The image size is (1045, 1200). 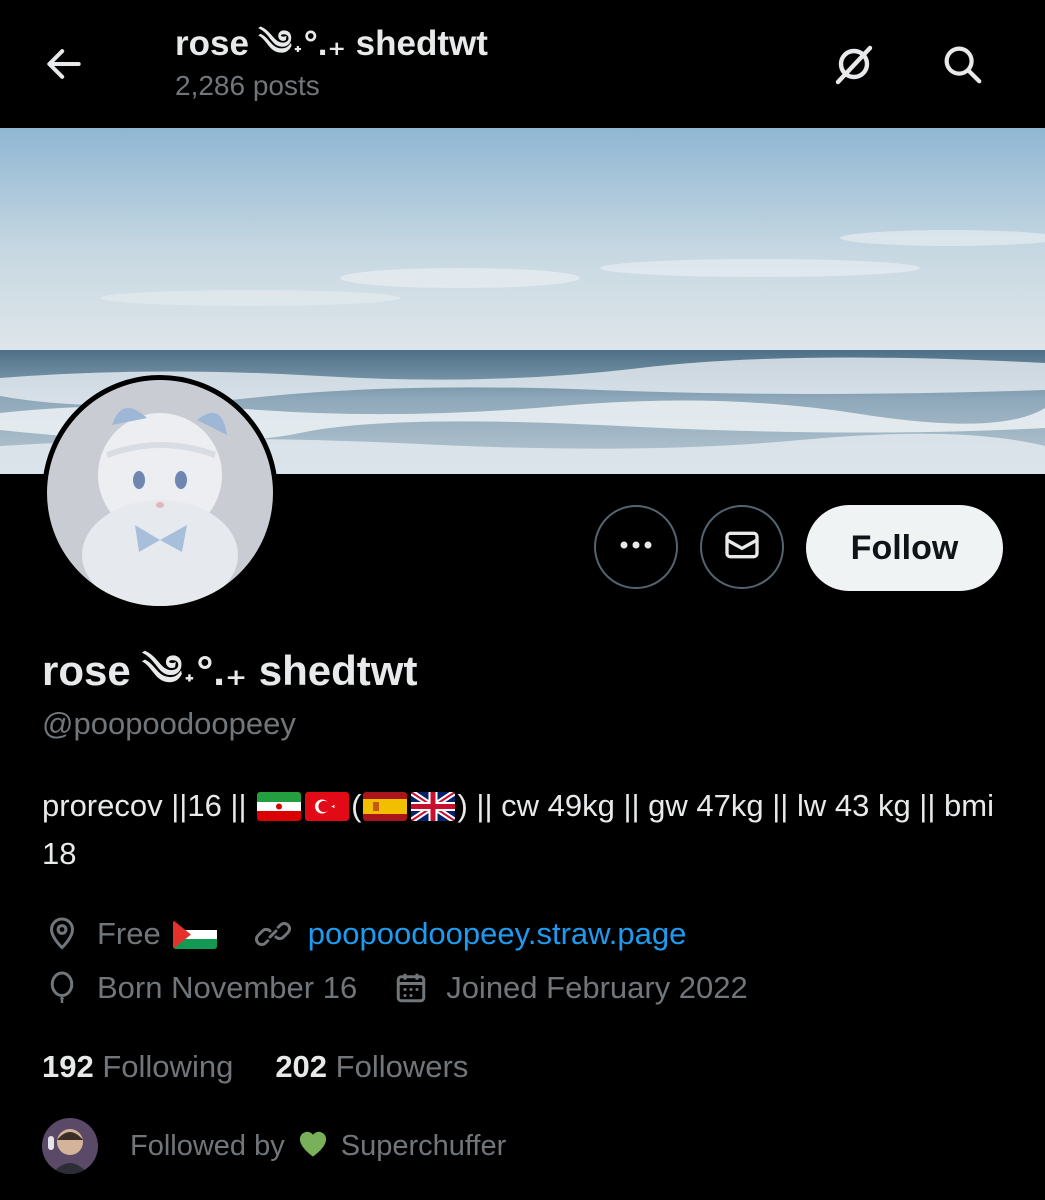 I want to click on birthday-item: Born November 16, so click(x=199, y=988).